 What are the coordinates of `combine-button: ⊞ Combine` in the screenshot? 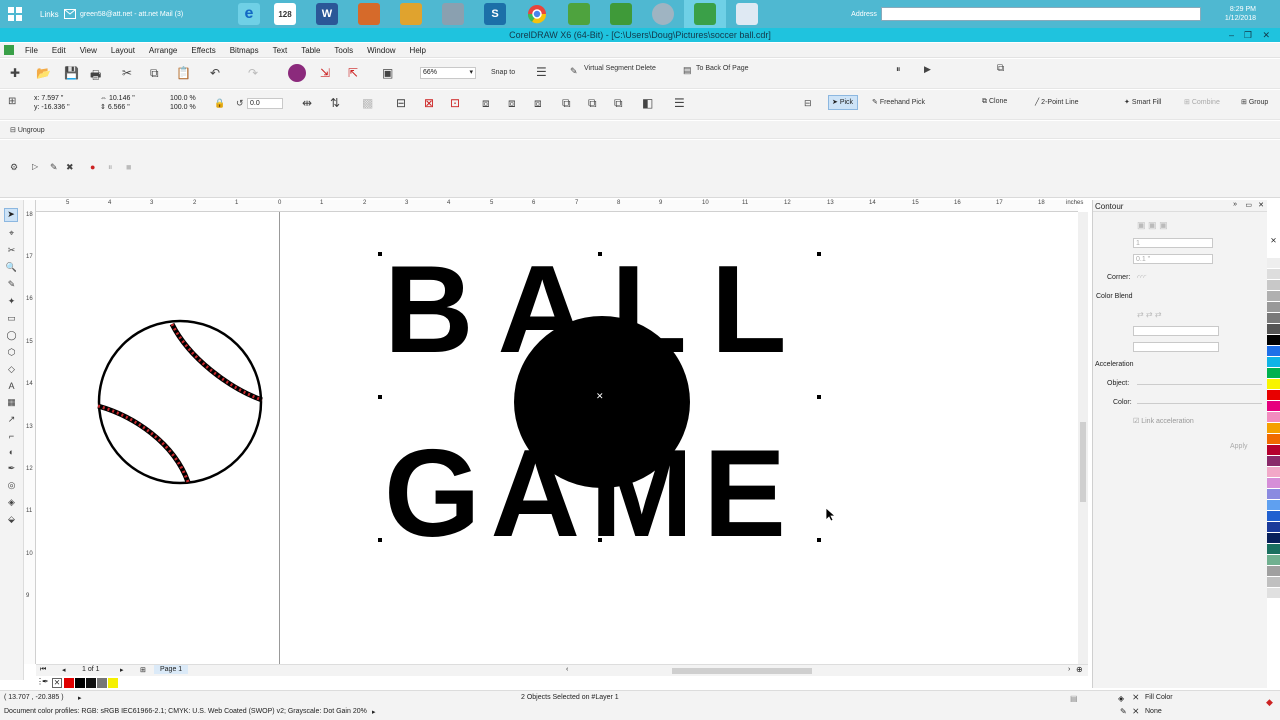 It's located at (1202, 102).